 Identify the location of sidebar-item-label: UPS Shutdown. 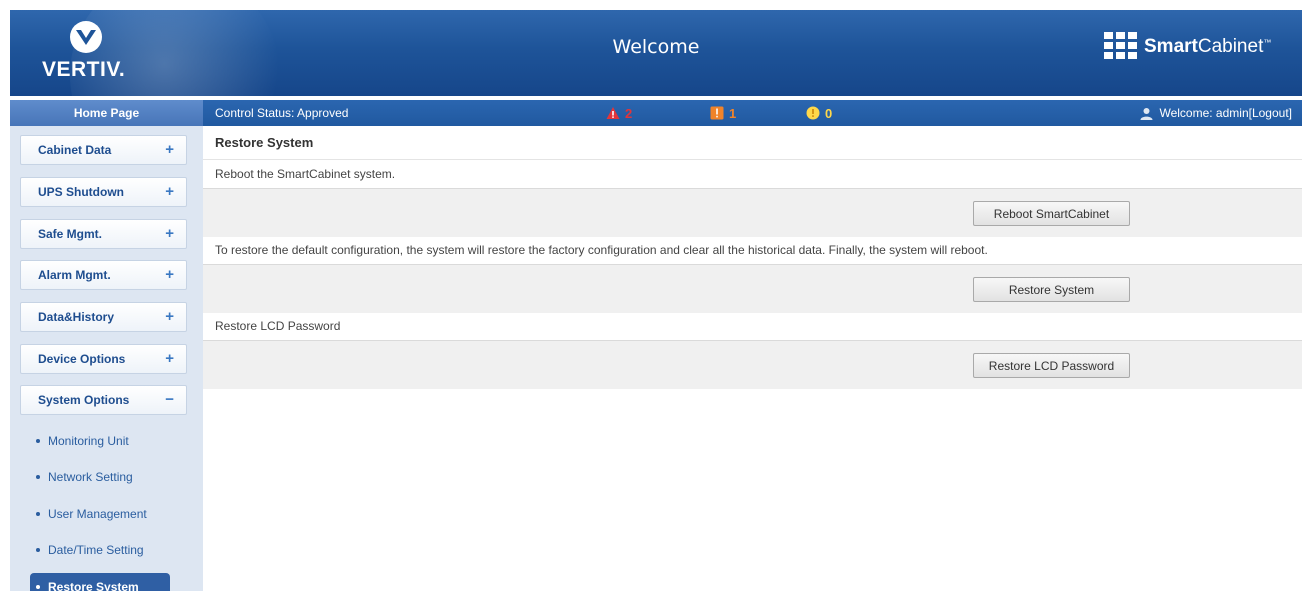
(81, 192).